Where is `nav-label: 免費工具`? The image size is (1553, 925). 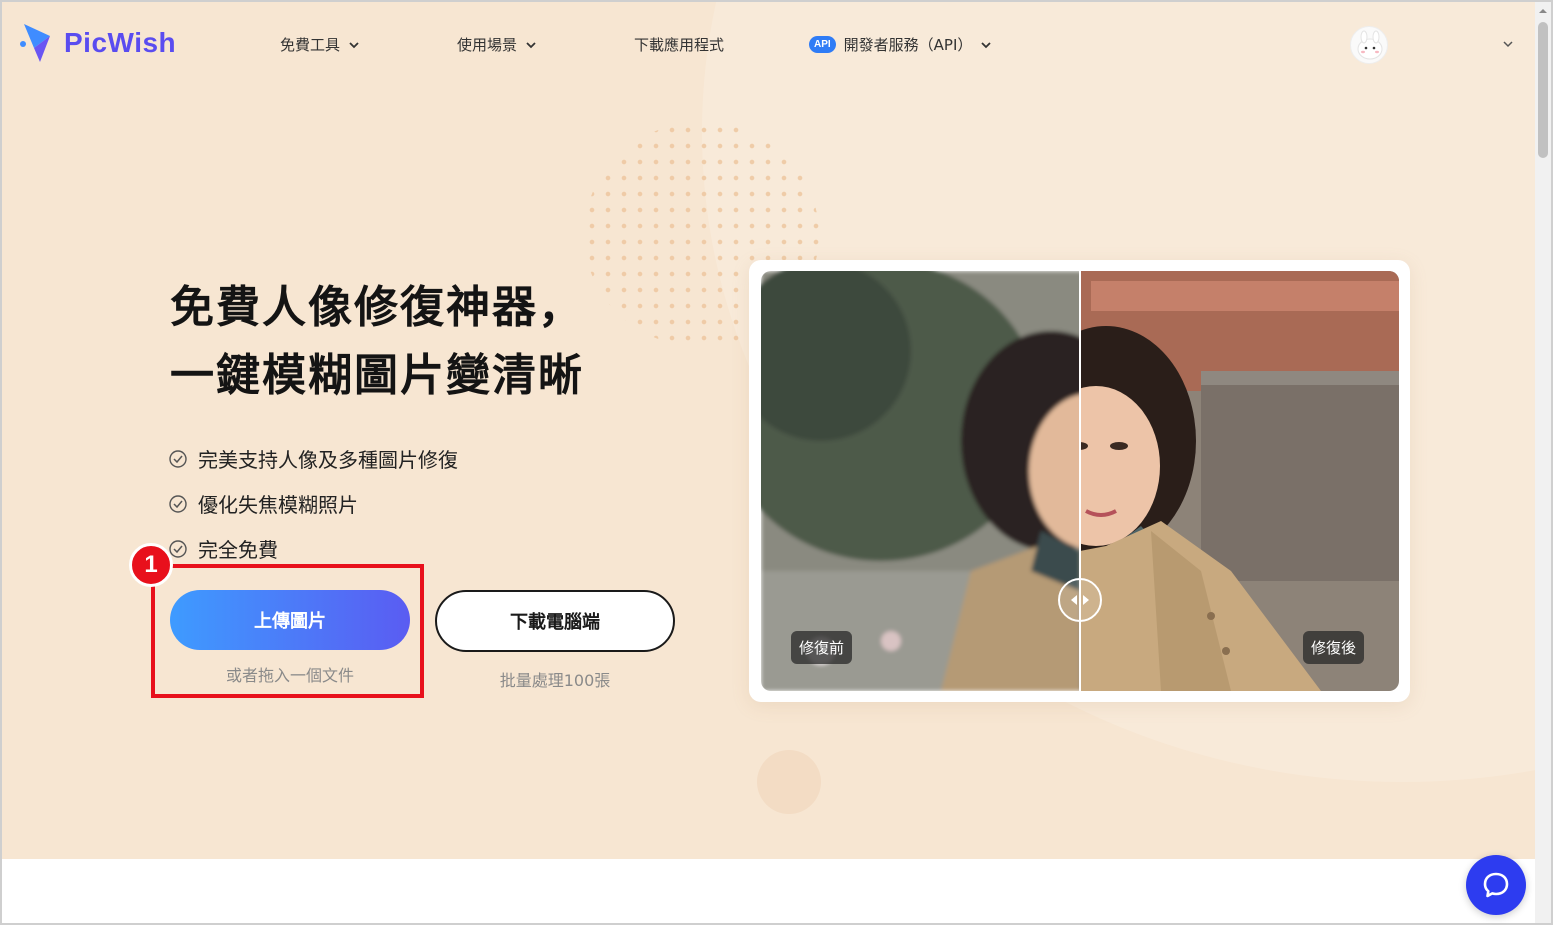 nav-label: 免費工具 is located at coordinates (310, 45).